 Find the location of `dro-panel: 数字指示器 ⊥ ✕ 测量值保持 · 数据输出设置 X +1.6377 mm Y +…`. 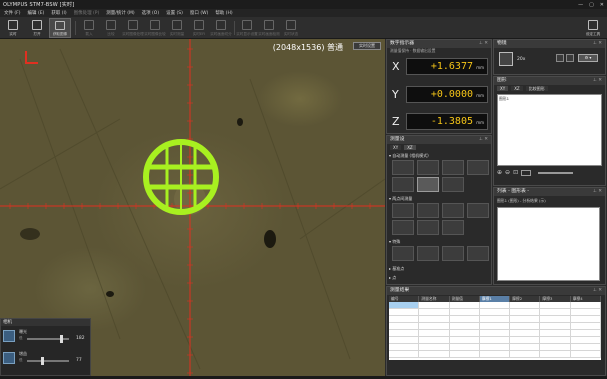

dro-panel: 数字指示器 ⊥ ✕ 测量值保持 · 数据输出设置 X +1.6377 mm Y +… is located at coordinates (439, 86).